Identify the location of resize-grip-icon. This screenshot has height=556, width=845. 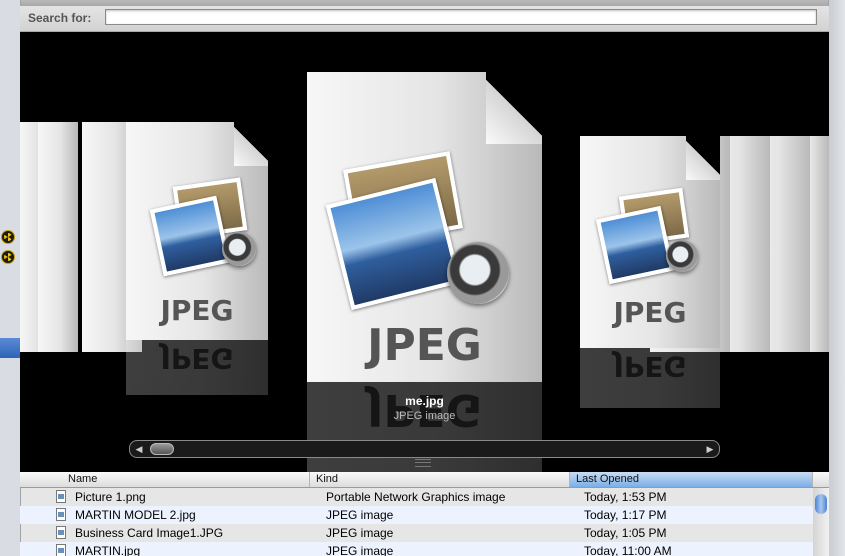
(423, 463).